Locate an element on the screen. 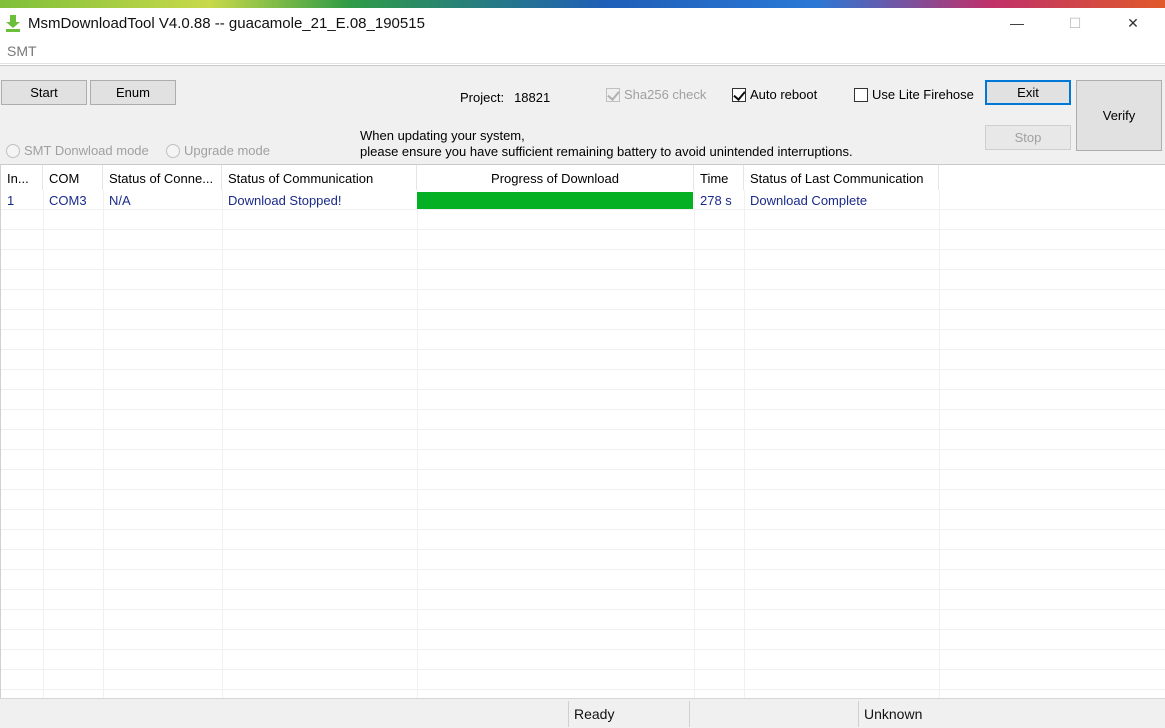 Image resolution: width=1165 pixels, height=728 pixels. close-icon: ✕ is located at coordinates (1133, 22).